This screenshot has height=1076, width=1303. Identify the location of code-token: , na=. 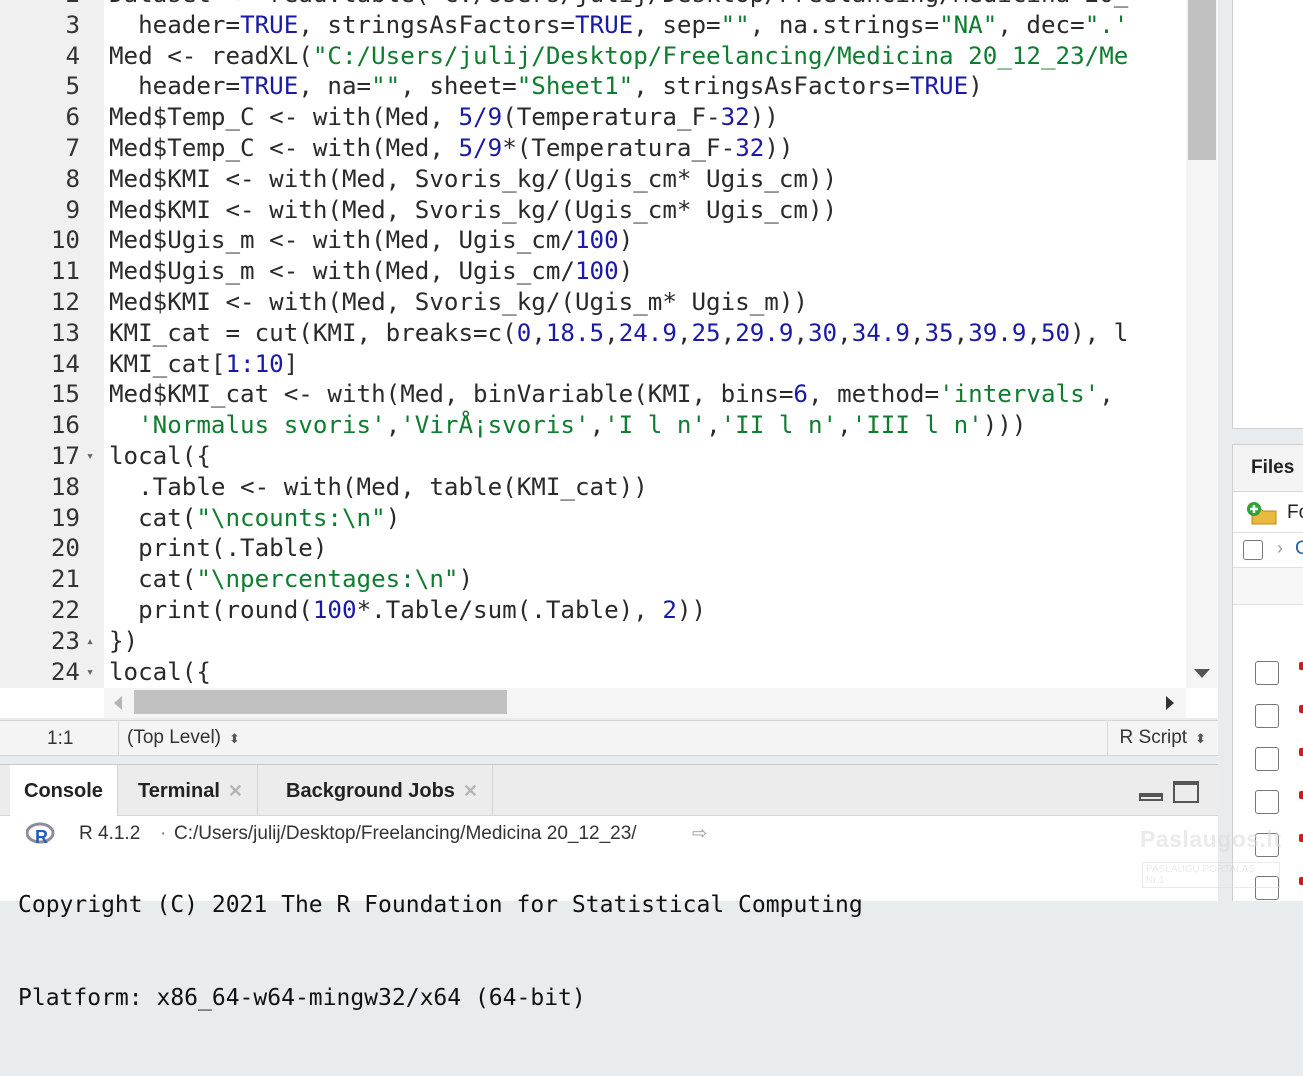
(335, 86).